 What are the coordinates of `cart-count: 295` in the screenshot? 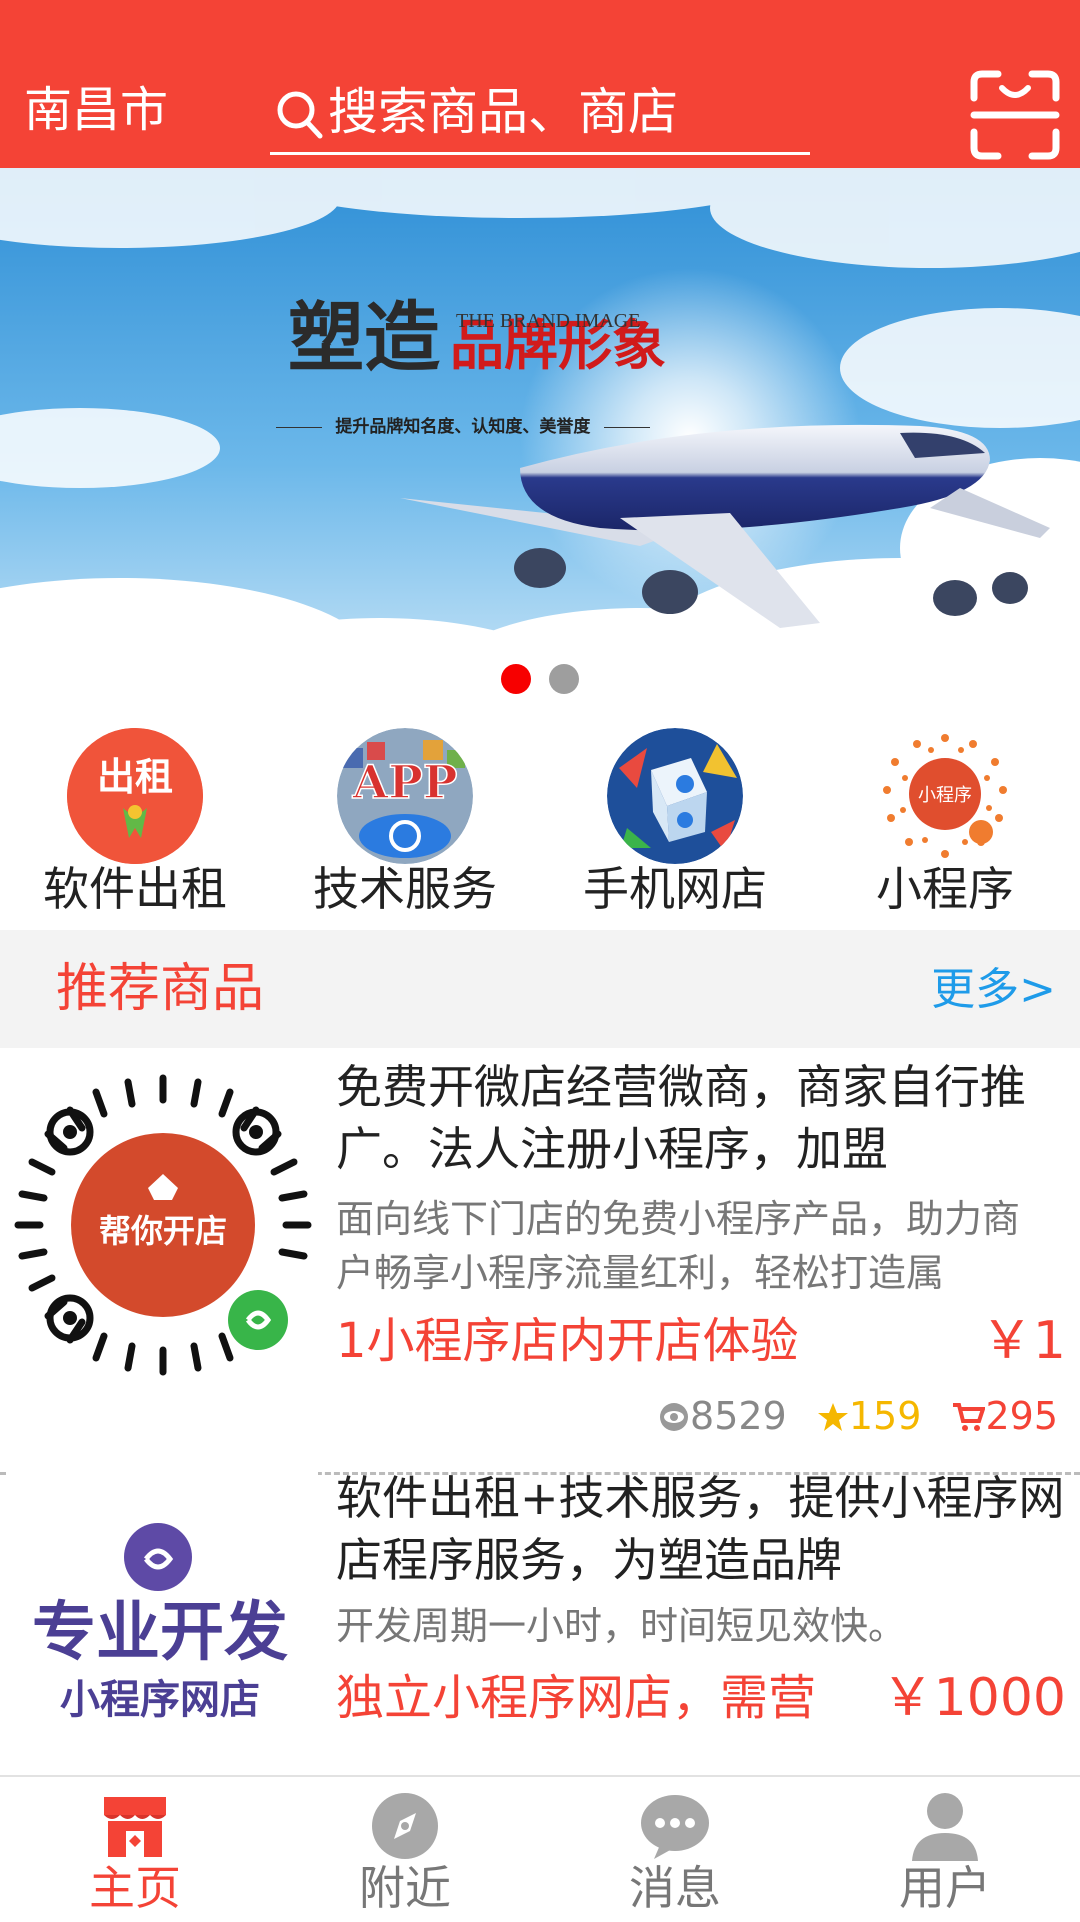 It's located at (1021, 1416).